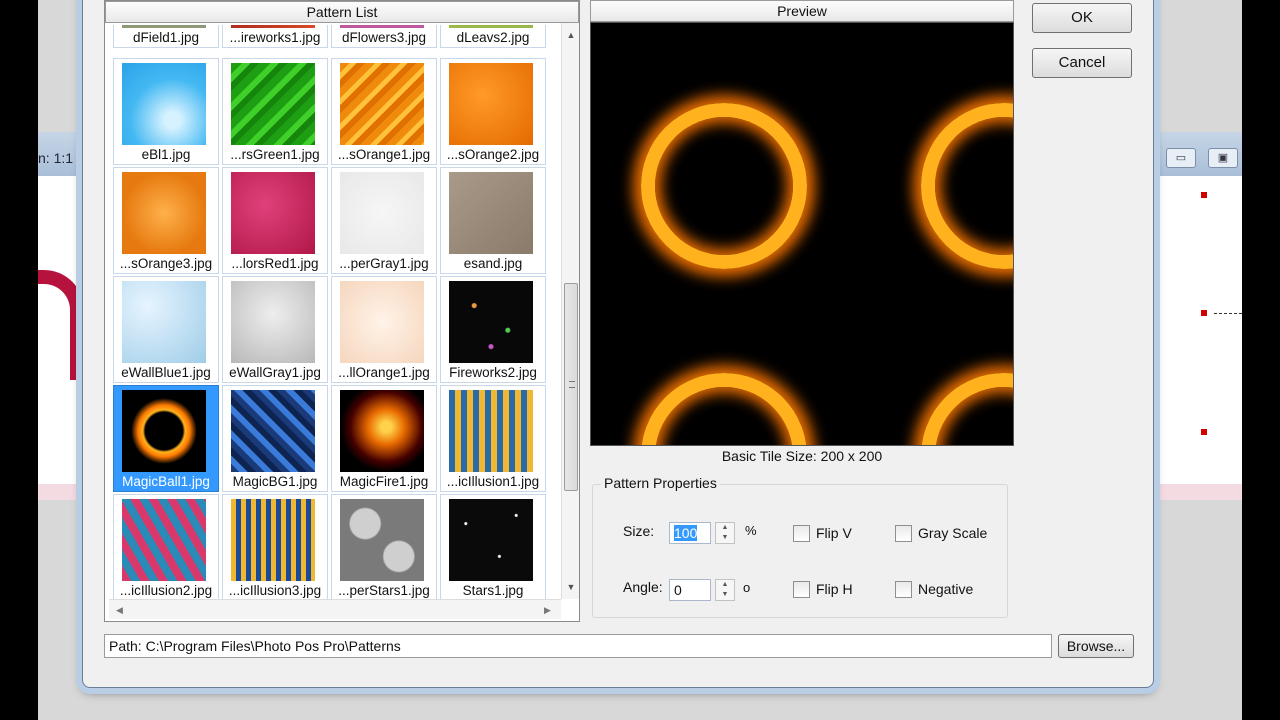 Image resolution: width=1280 pixels, height=720 pixels. I want to click on size-spinner: ▲ ▼, so click(725, 533).